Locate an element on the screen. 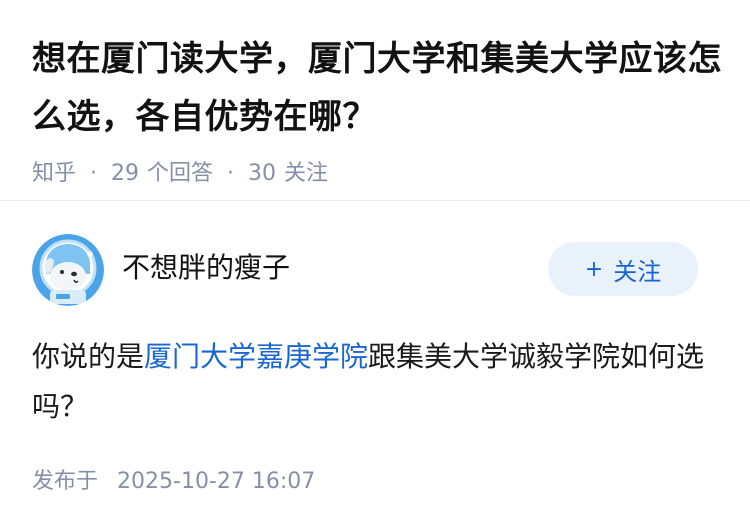 The image size is (750, 532). answers-label: 个回答 is located at coordinates (180, 173).